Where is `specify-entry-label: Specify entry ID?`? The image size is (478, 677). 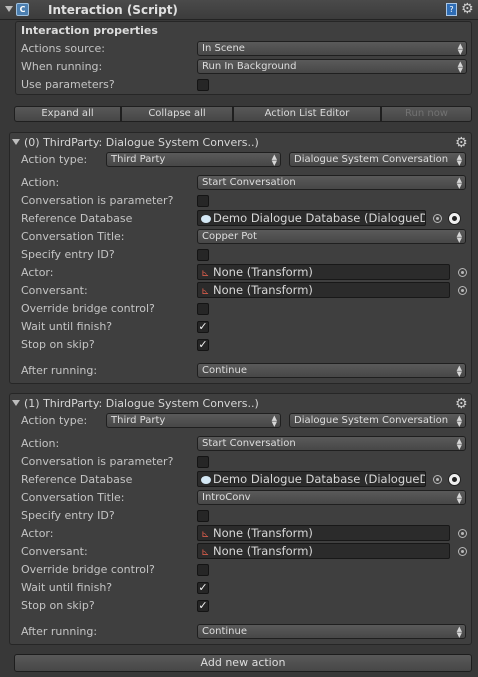 specify-entry-label: Specify entry ID? is located at coordinates (68, 254).